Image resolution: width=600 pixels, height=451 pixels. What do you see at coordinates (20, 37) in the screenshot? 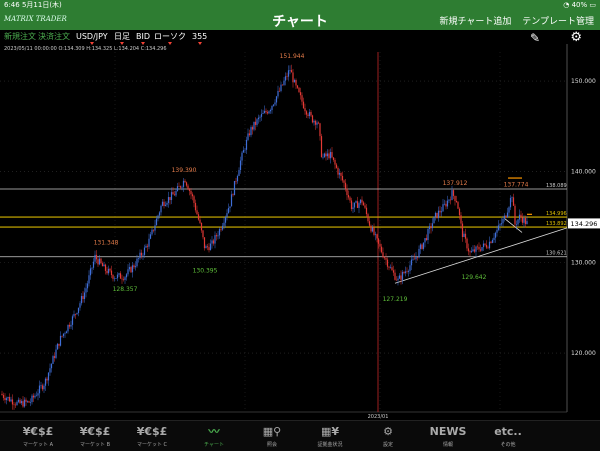
I see `new-order-button: 新規注文` at bounding box center [20, 37].